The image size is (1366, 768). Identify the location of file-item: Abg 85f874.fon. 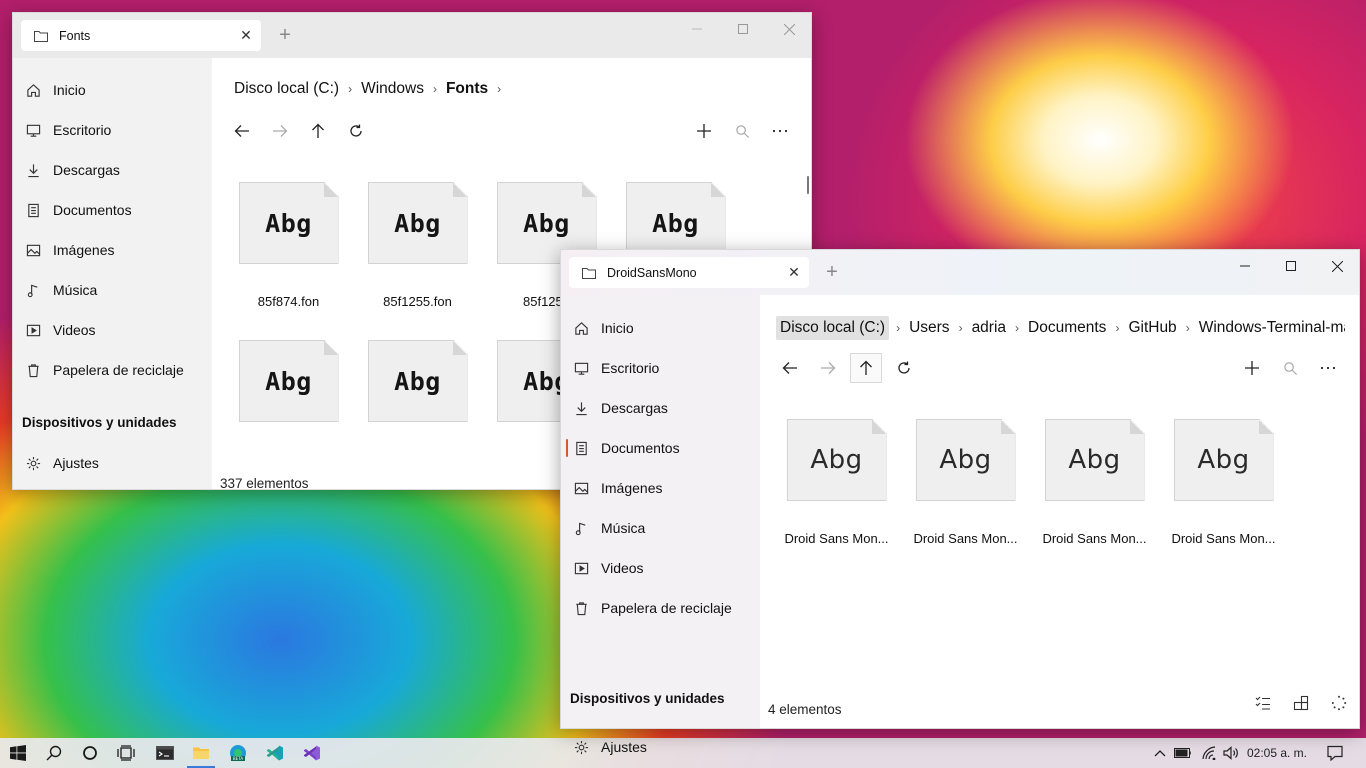
(288, 245).